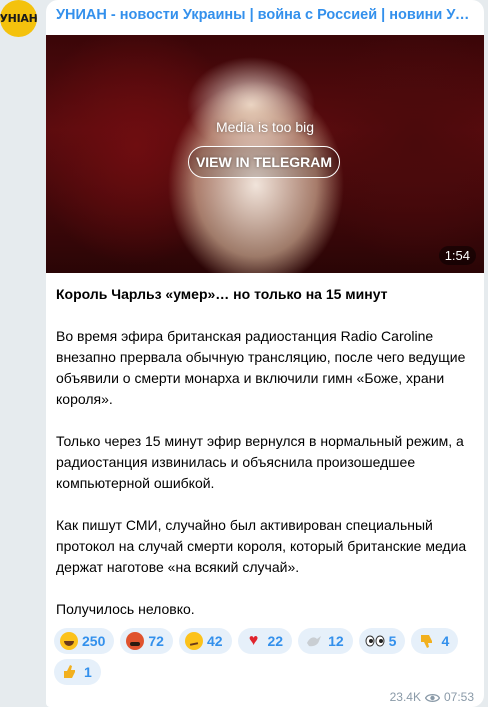 The width and height of the screenshot is (488, 707). What do you see at coordinates (325, 641) in the screenshot?
I see `reaction-dove: 12` at bounding box center [325, 641].